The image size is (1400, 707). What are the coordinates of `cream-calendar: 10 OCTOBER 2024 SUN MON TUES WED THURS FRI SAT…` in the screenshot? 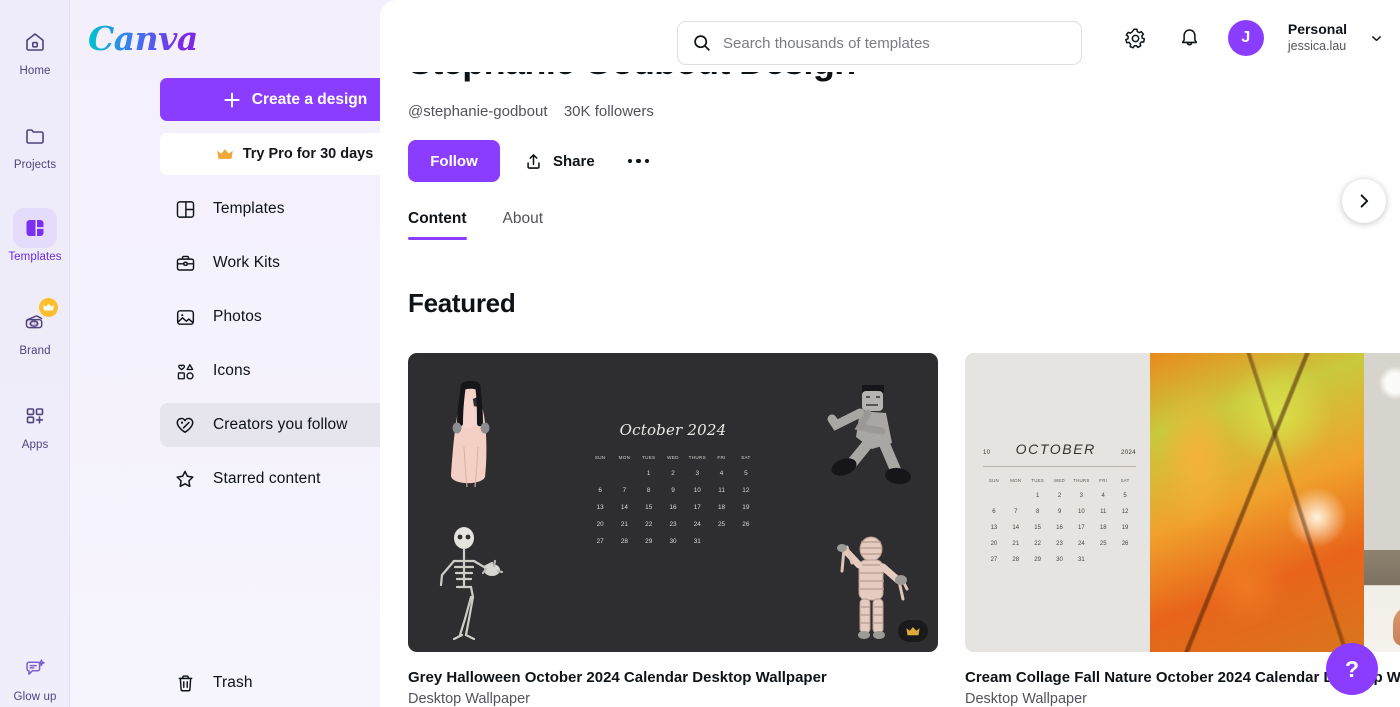 It's located at (1059, 502).